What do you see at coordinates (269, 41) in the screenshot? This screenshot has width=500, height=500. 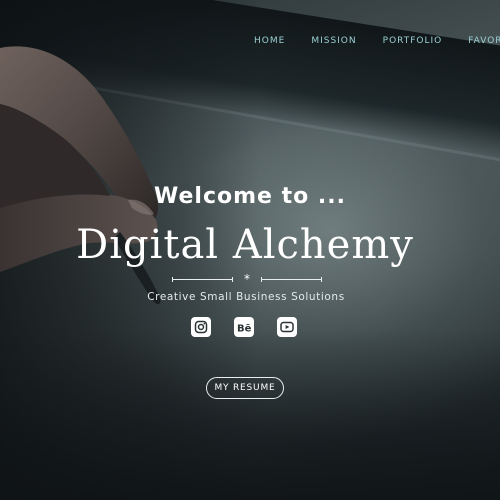 I see `nav-item-home: HOME` at bounding box center [269, 41].